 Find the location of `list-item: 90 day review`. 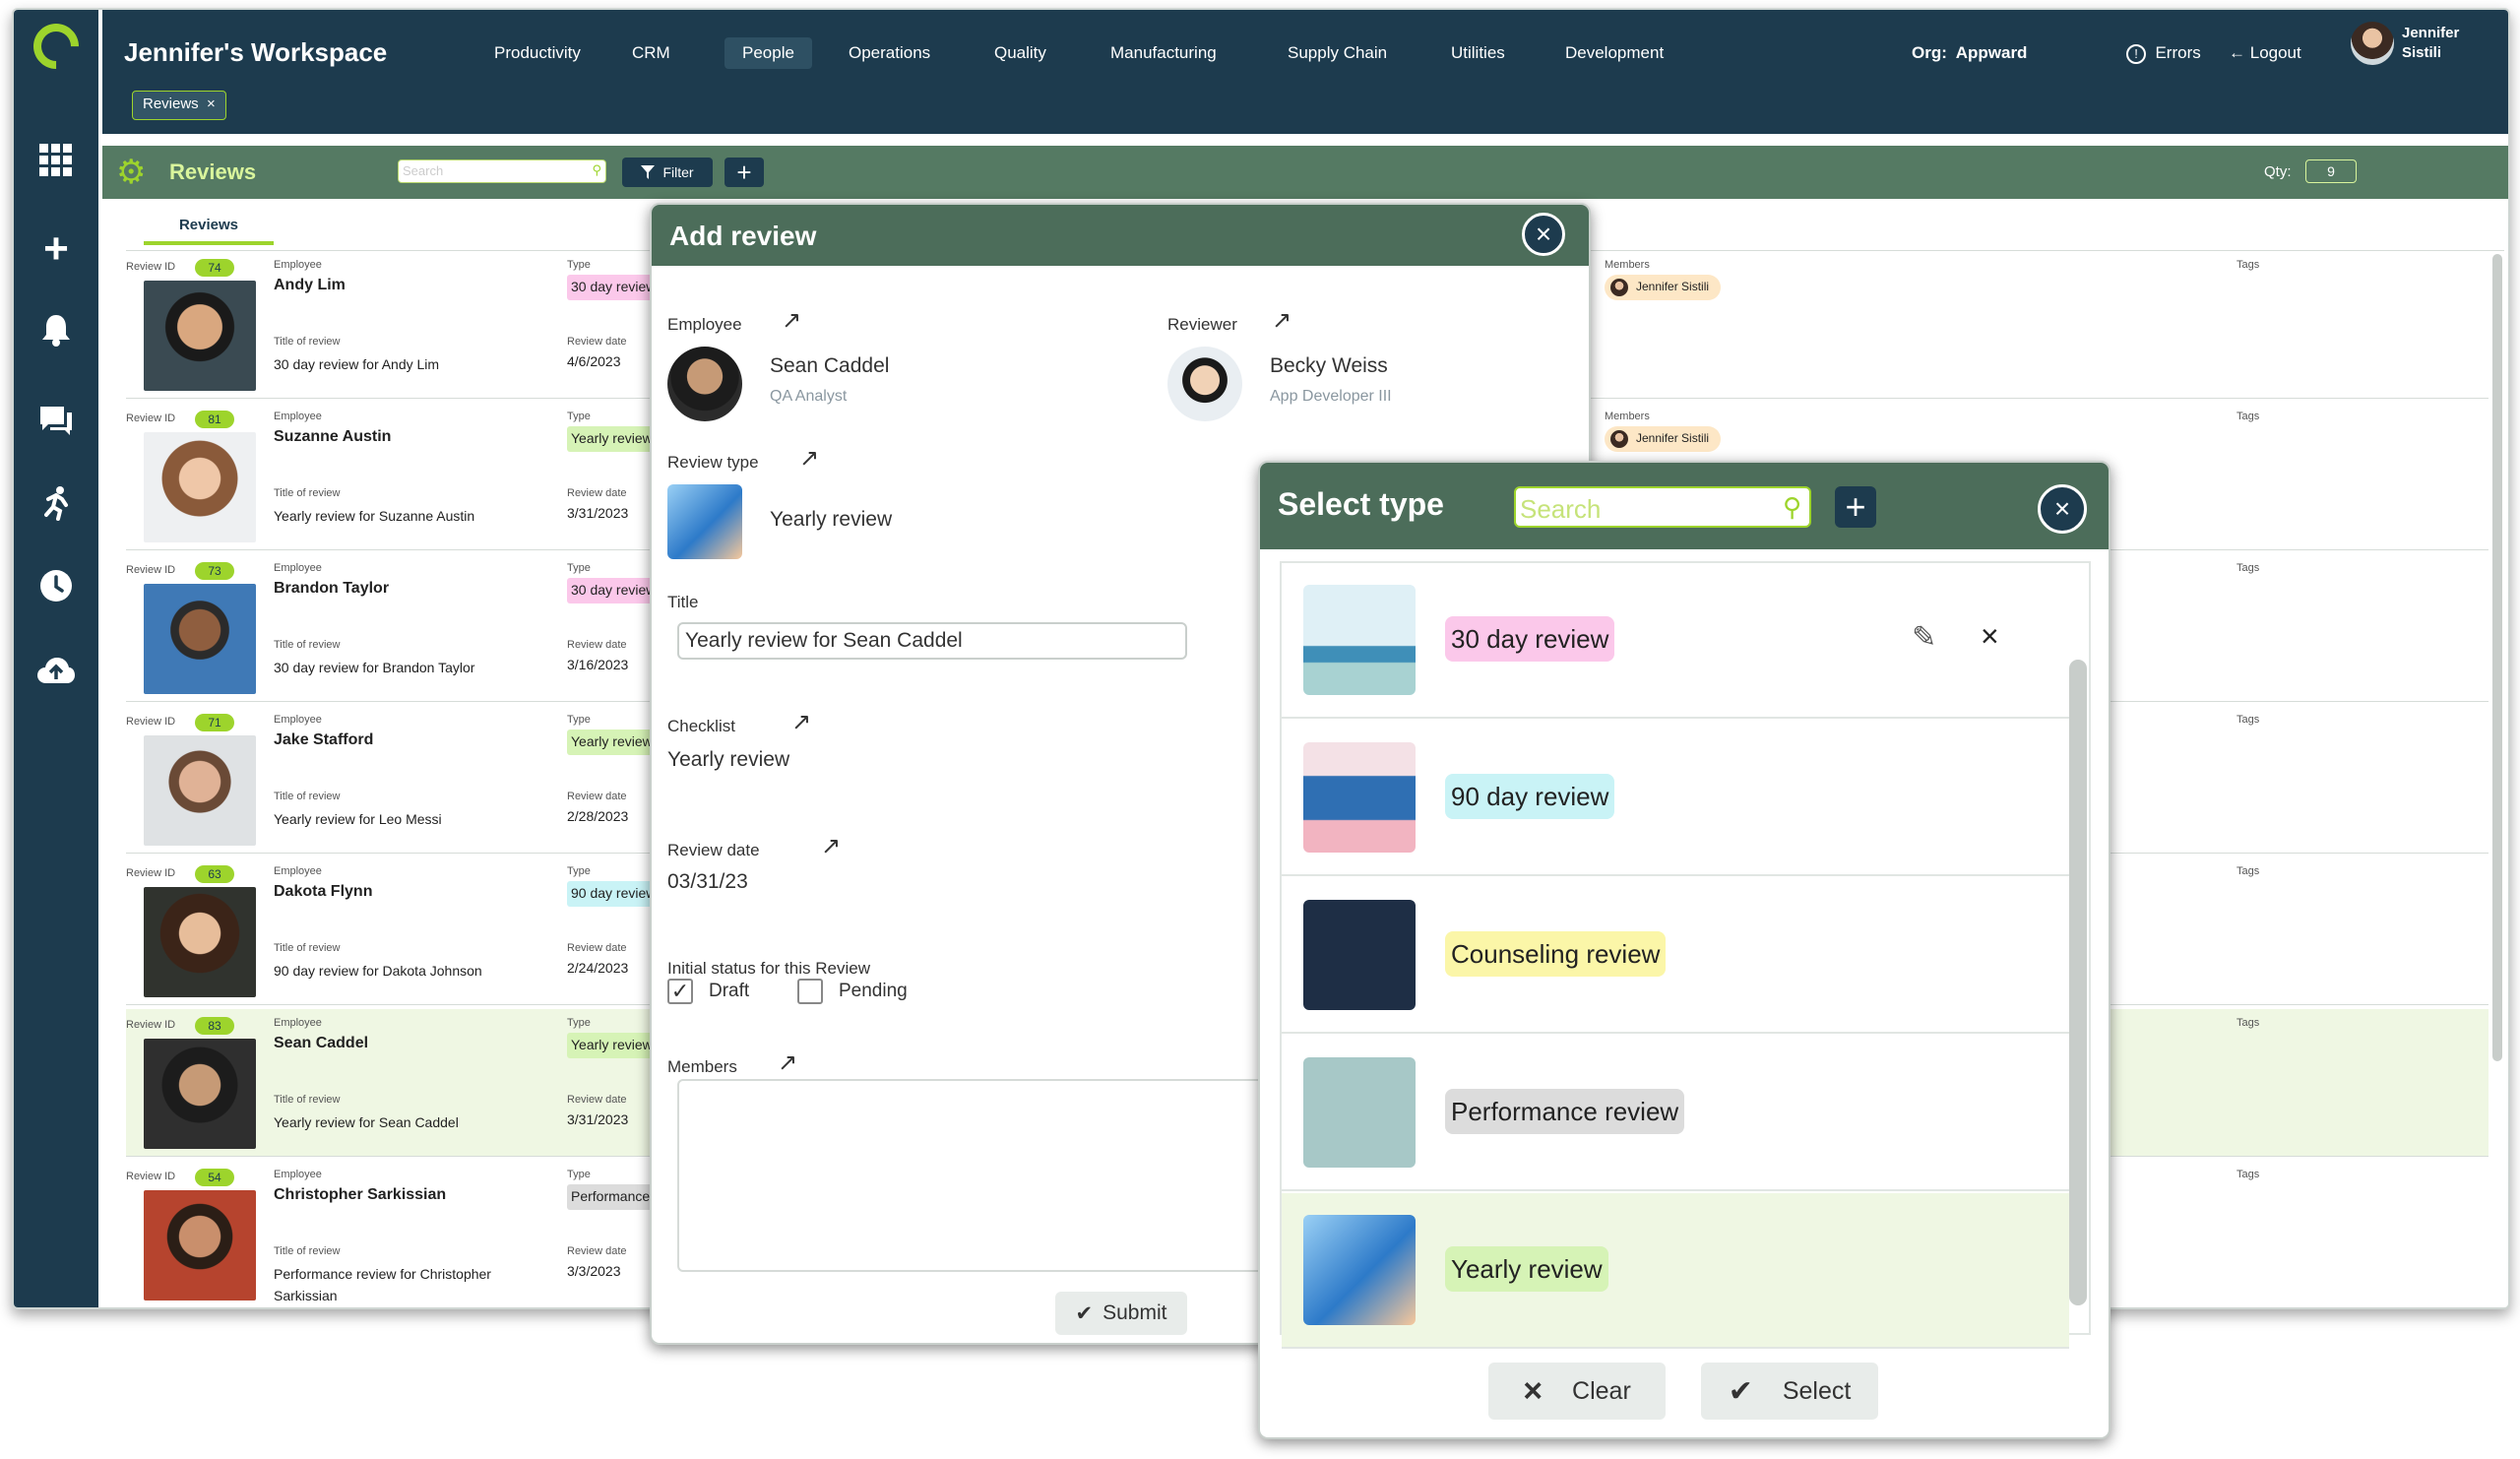

list-item: 90 day review is located at coordinates (1675, 798).